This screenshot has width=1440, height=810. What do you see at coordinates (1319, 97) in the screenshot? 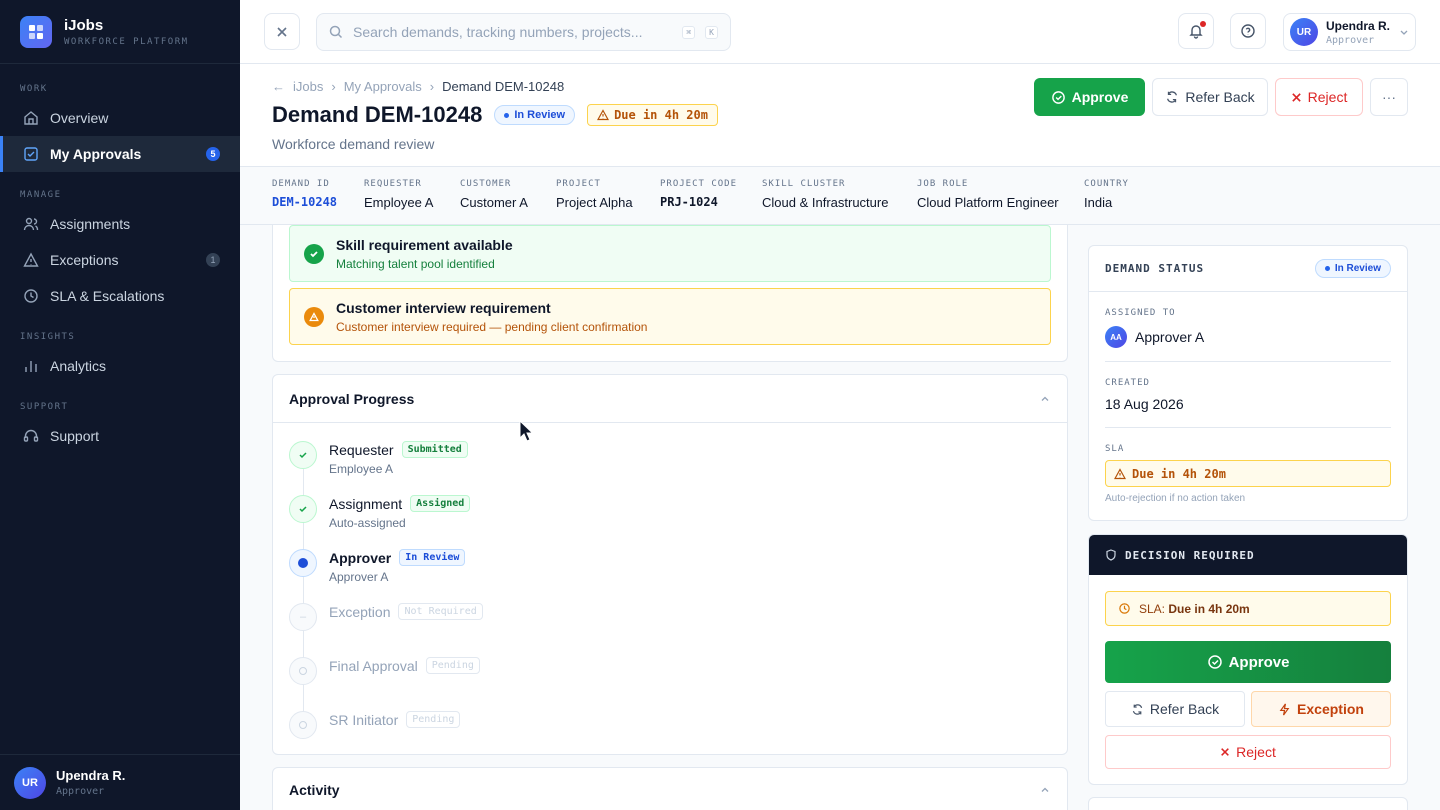
I see `reject-button: Reject` at bounding box center [1319, 97].